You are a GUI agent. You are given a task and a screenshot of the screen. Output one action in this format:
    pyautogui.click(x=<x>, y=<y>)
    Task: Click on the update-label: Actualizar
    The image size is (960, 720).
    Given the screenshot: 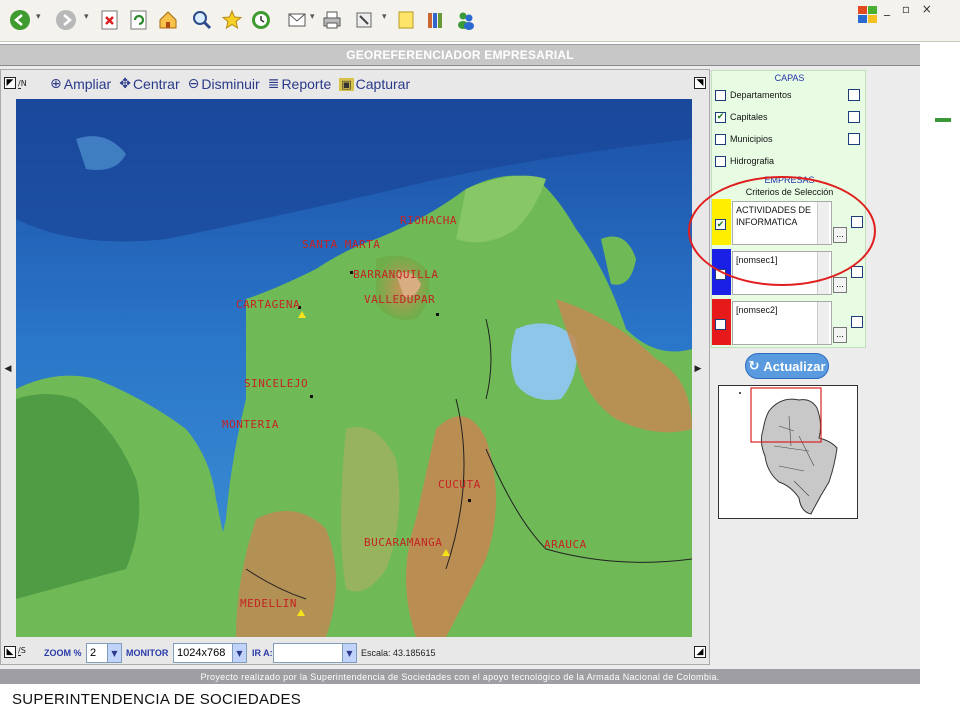 What is the action you would take?
    pyautogui.click(x=794, y=366)
    